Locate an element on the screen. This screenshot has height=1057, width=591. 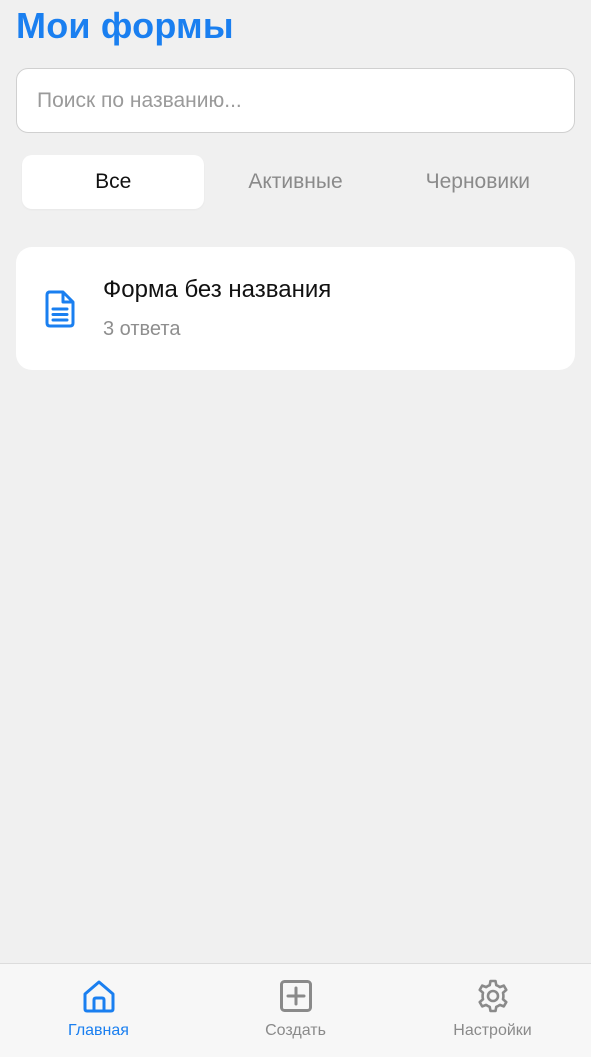
tab-active: Активные is located at coordinates (295, 182).